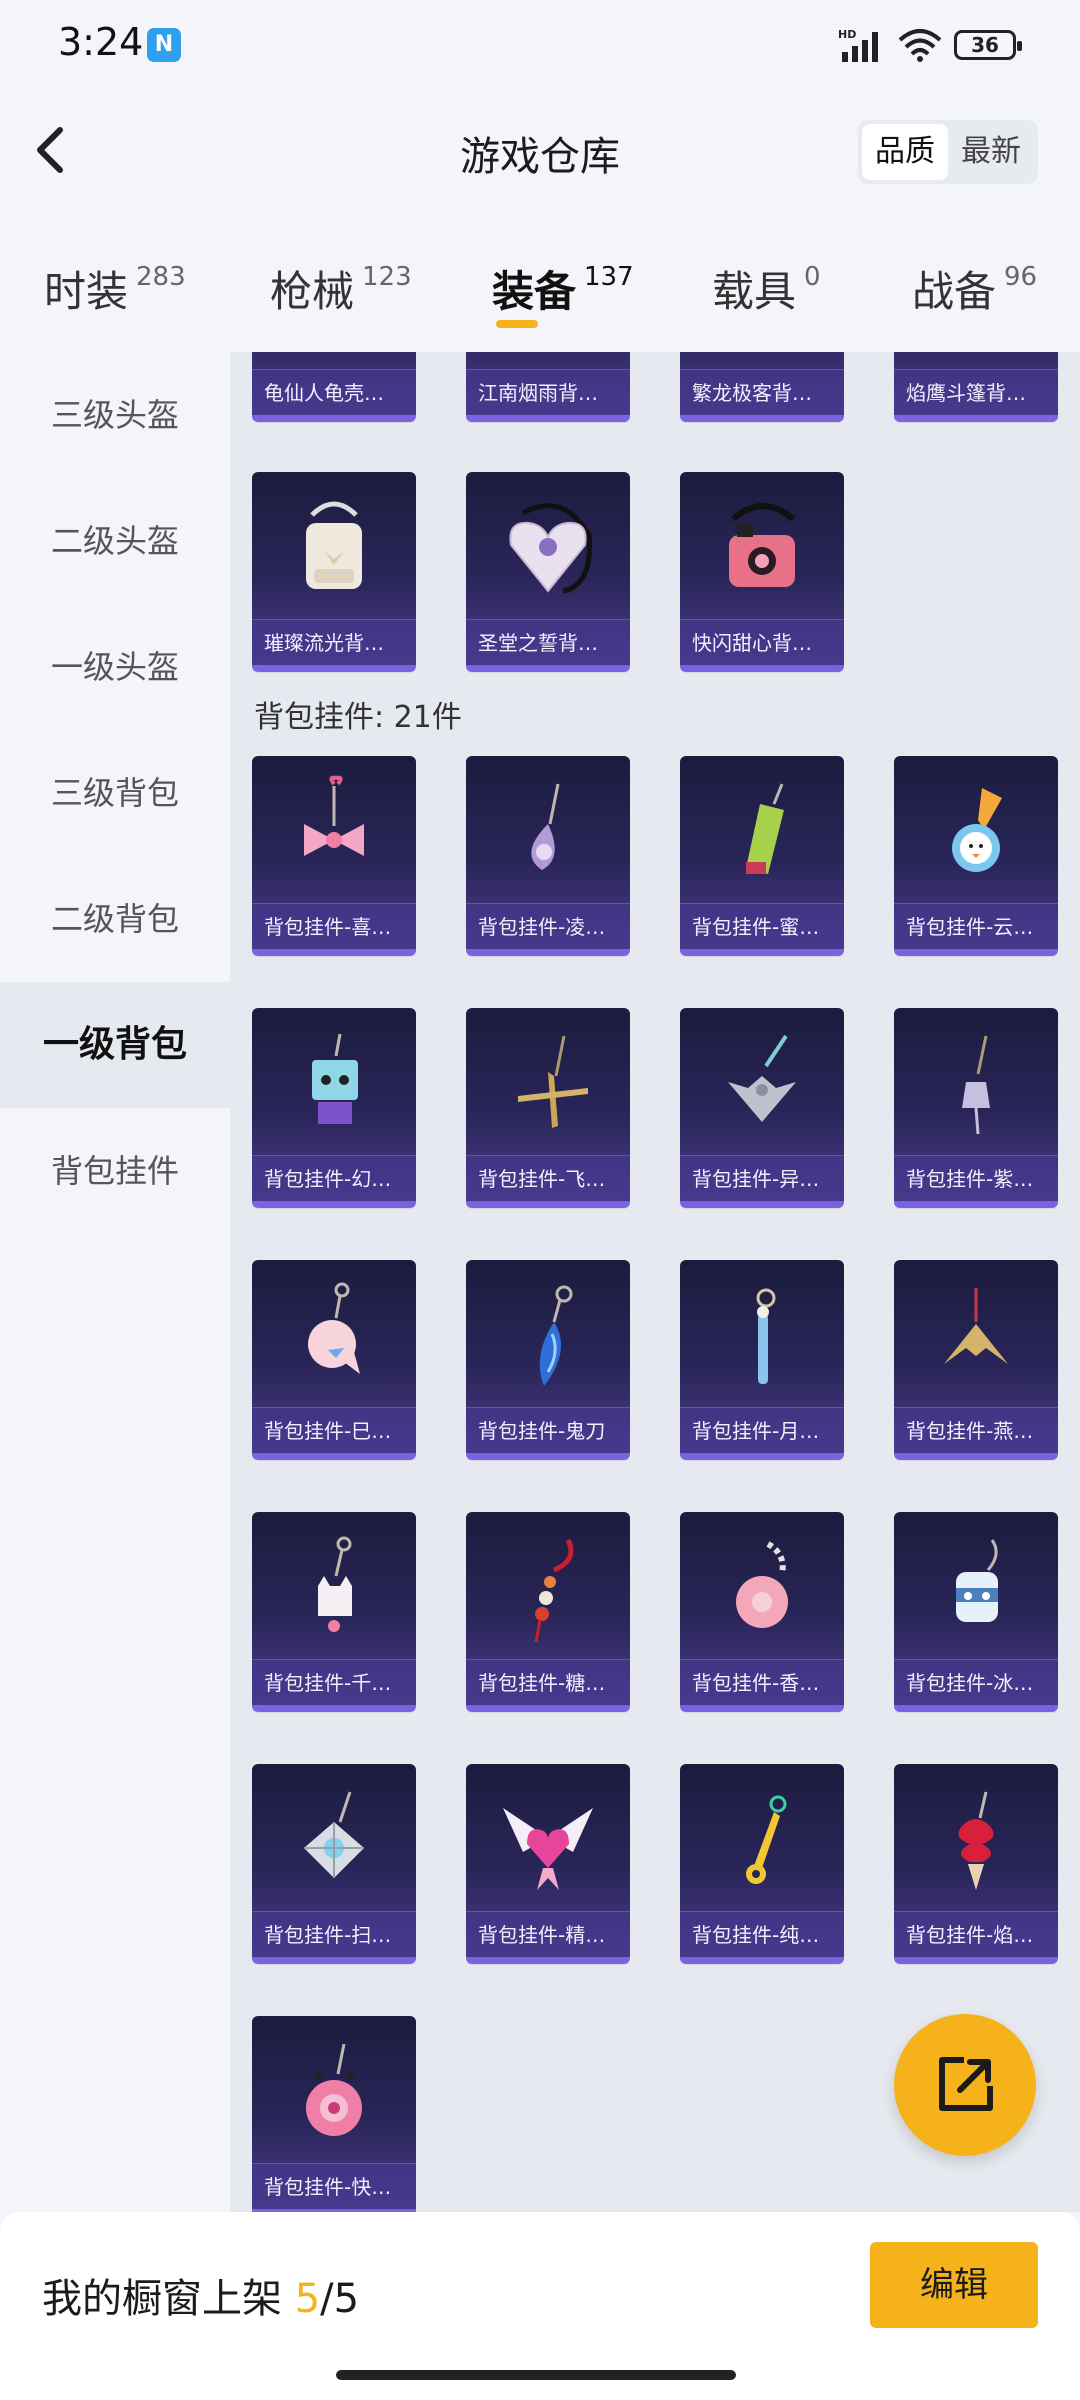 Image resolution: width=1080 pixels, height=2400 pixels. I want to click on tab-equipment: 装备 137, so click(563, 288).